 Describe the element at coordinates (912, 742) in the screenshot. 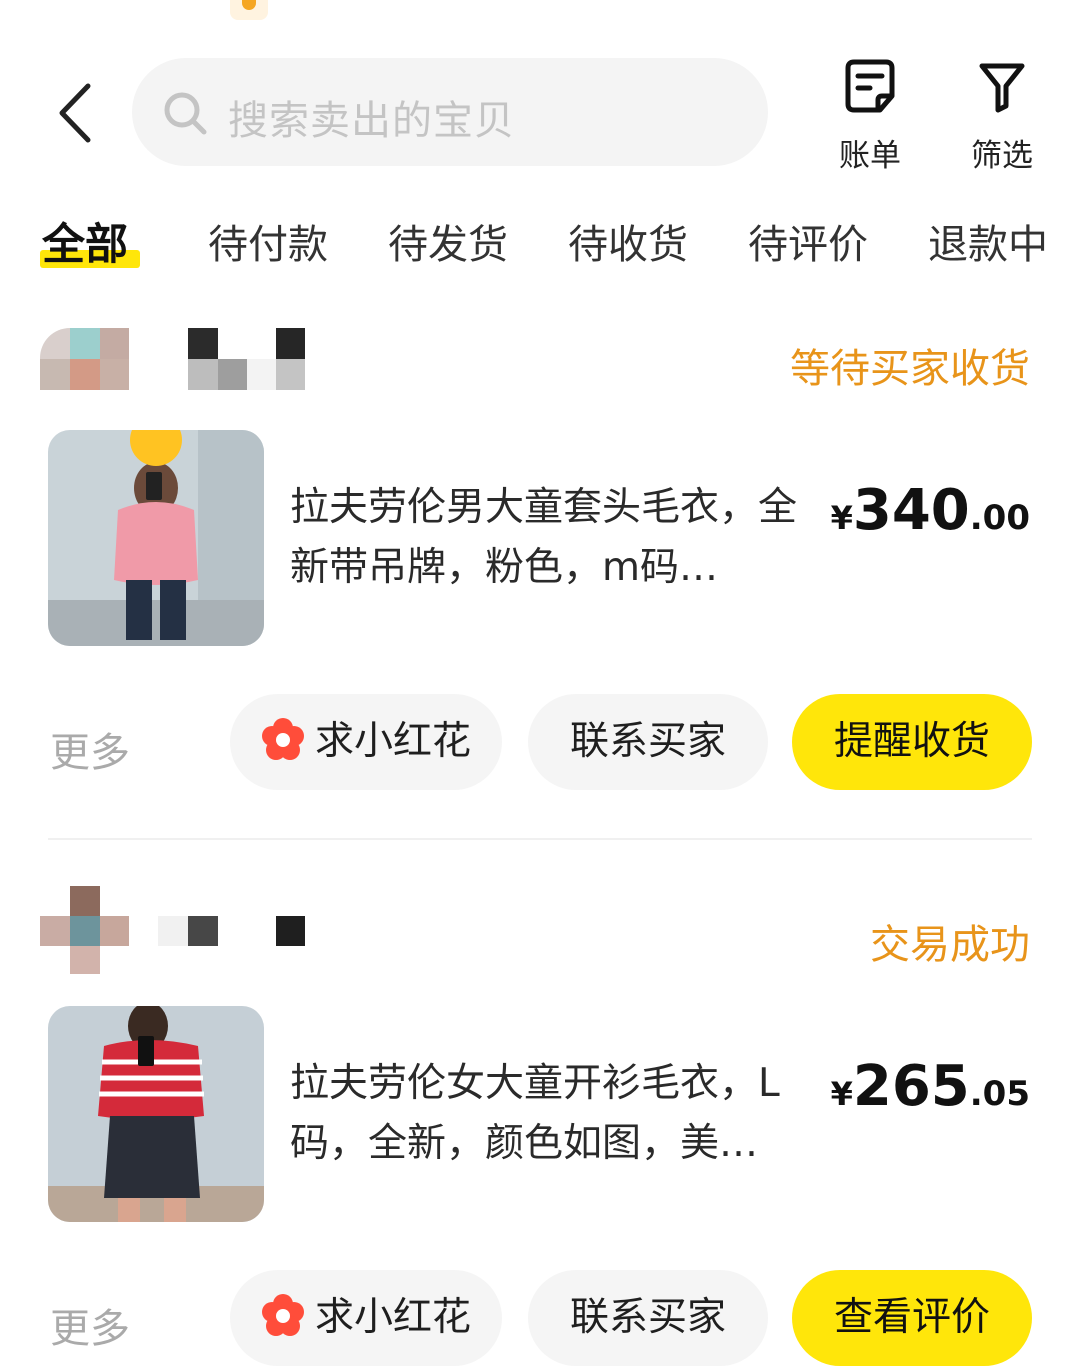

I see `remind-receipt-button: 提醒收货` at that location.